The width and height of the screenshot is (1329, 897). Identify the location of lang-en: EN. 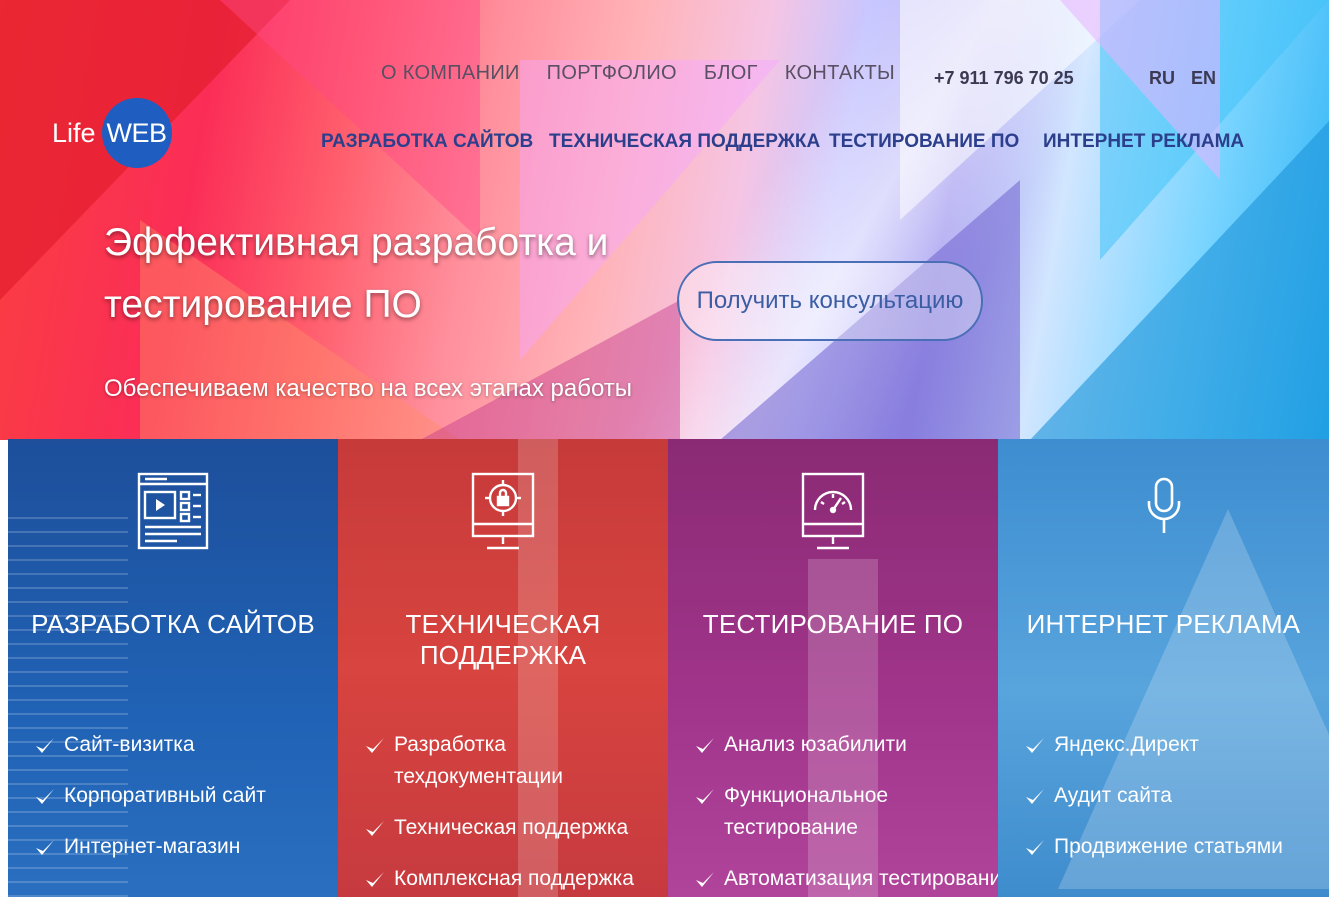
(1203, 78).